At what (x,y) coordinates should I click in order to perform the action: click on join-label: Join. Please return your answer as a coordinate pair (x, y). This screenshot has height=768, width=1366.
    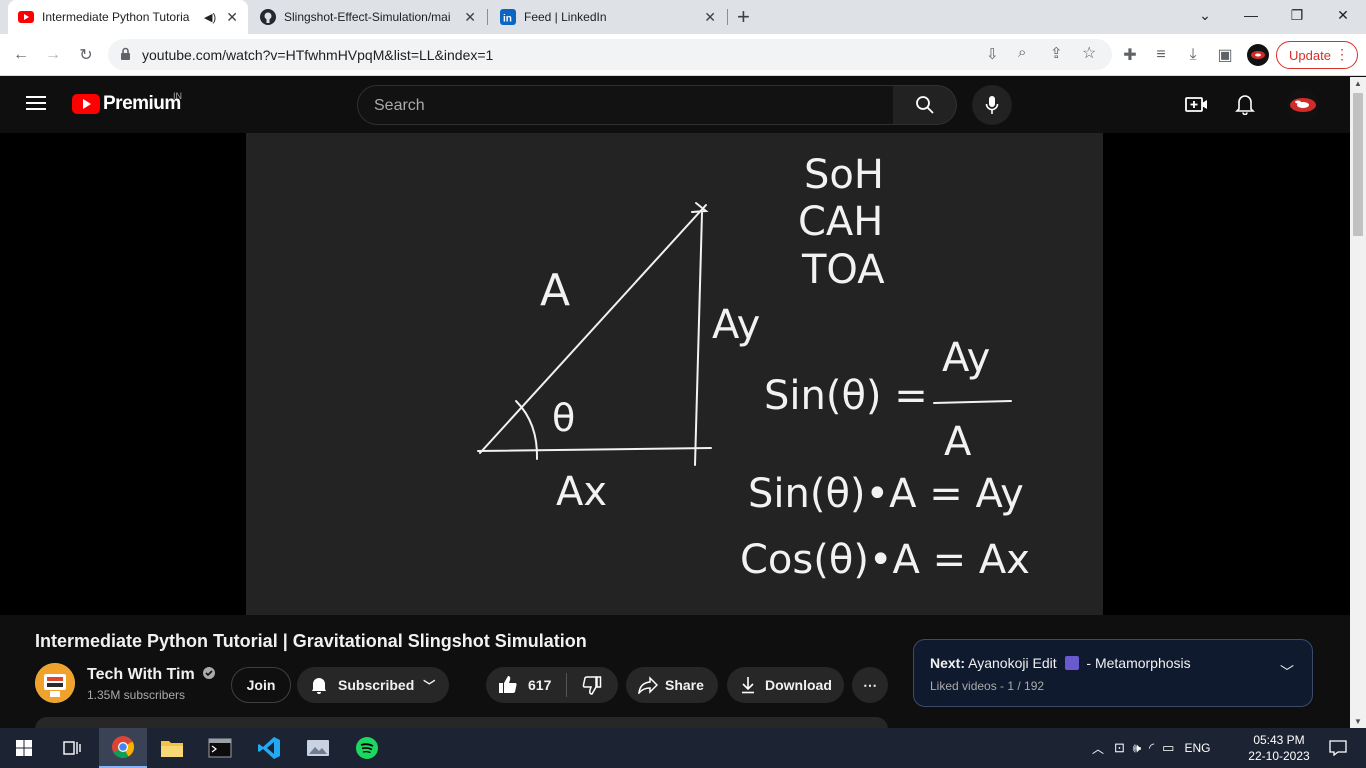
    Looking at the image, I should click on (261, 685).